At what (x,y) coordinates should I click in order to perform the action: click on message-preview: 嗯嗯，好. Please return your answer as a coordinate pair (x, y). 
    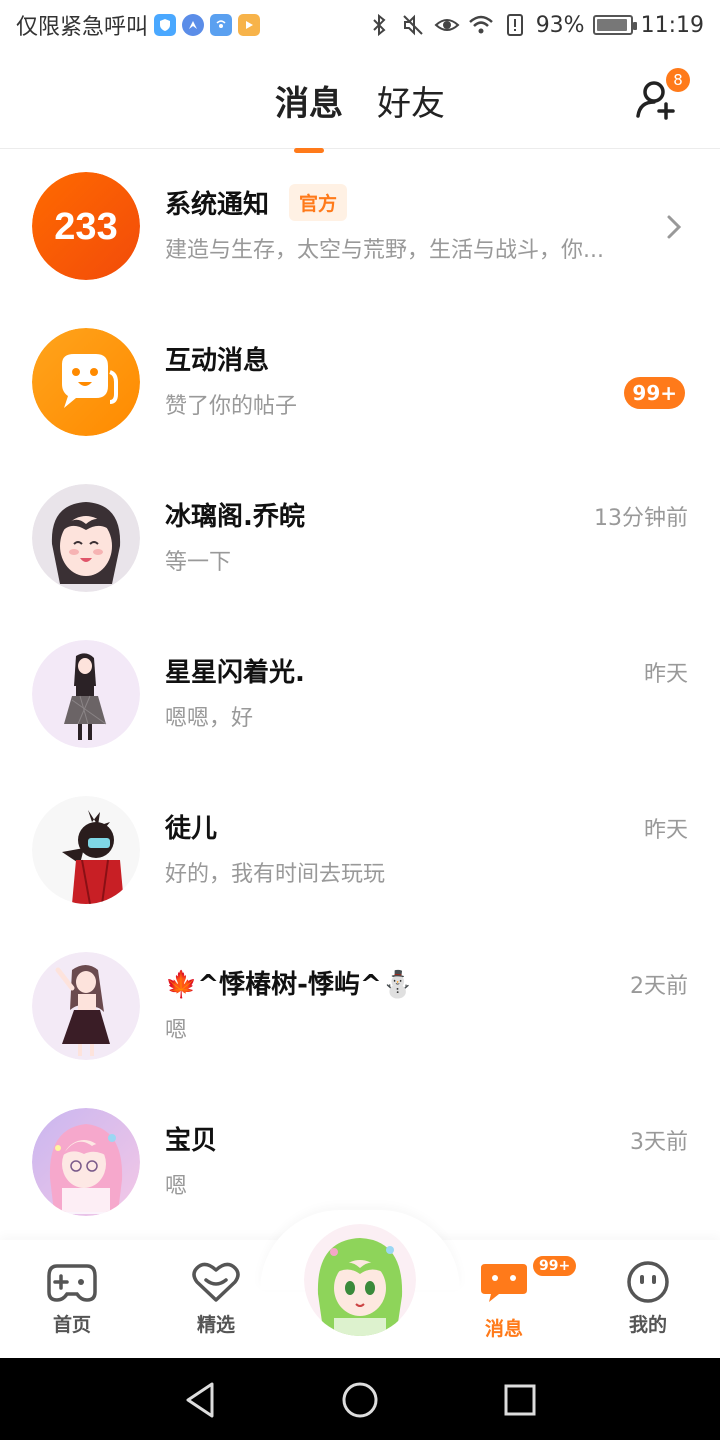
    Looking at the image, I should click on (209, 718).